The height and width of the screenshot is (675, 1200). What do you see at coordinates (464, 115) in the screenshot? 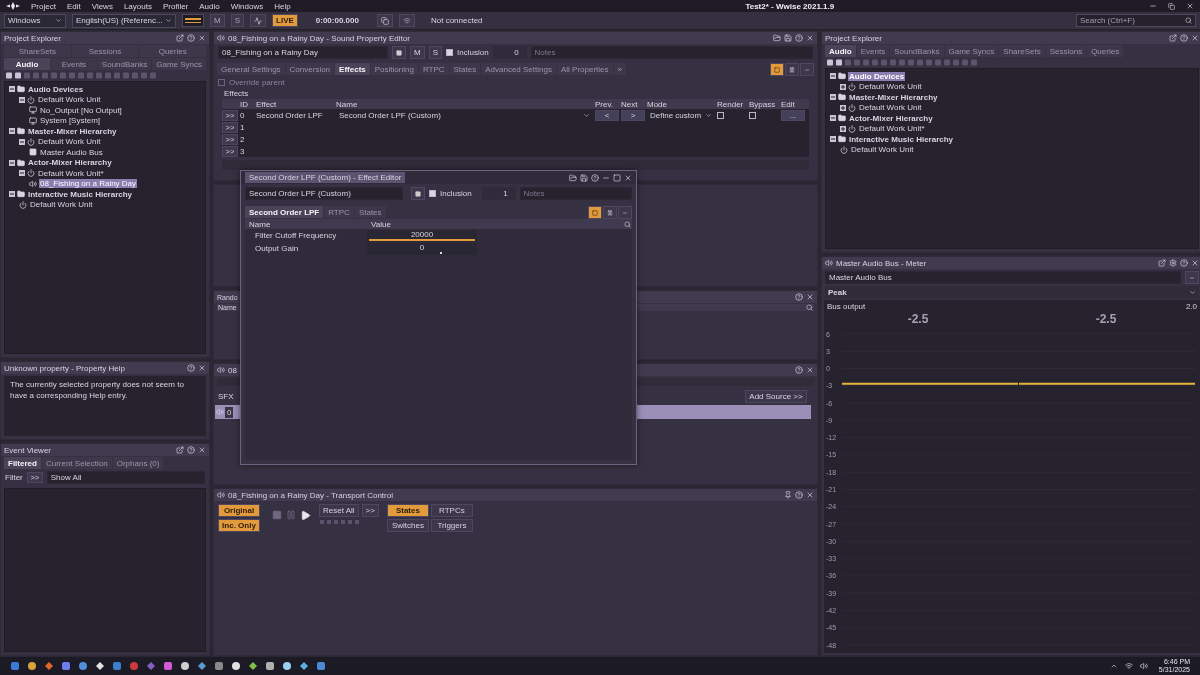
I see `name-dropdown: Second Order LPF (Custom)` at bounding box center [464, 115].